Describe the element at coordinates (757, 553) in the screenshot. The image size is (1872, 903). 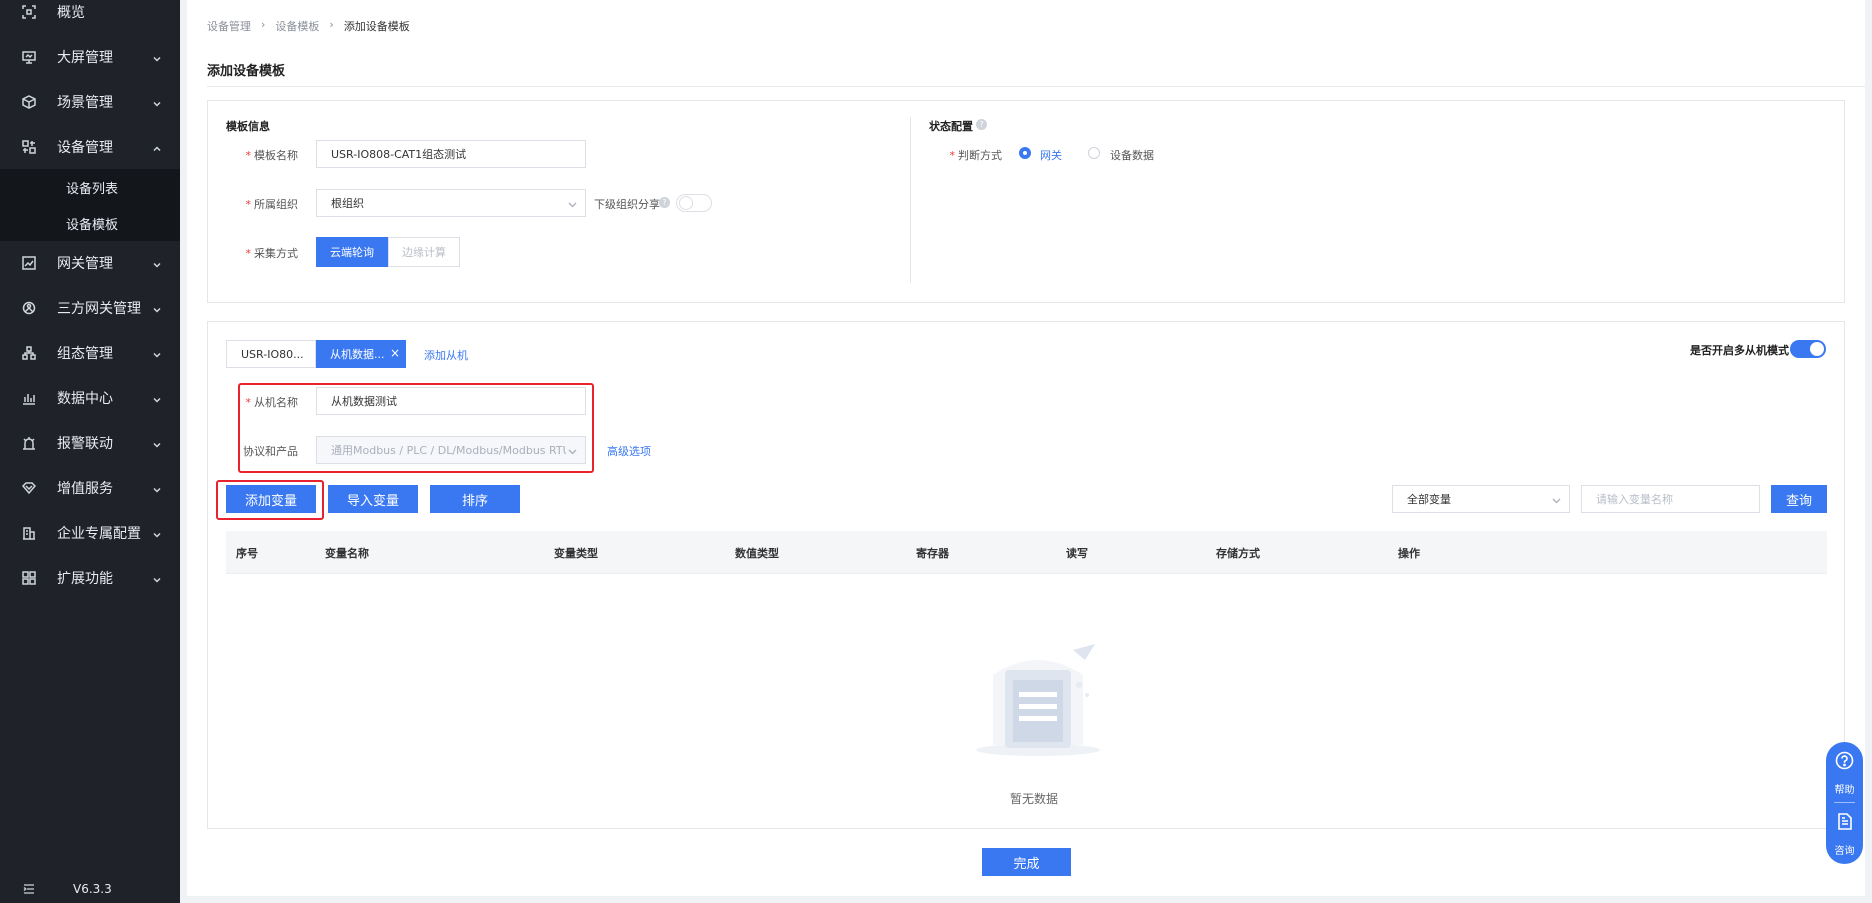
I see `column-header: 数值类型` at that location.